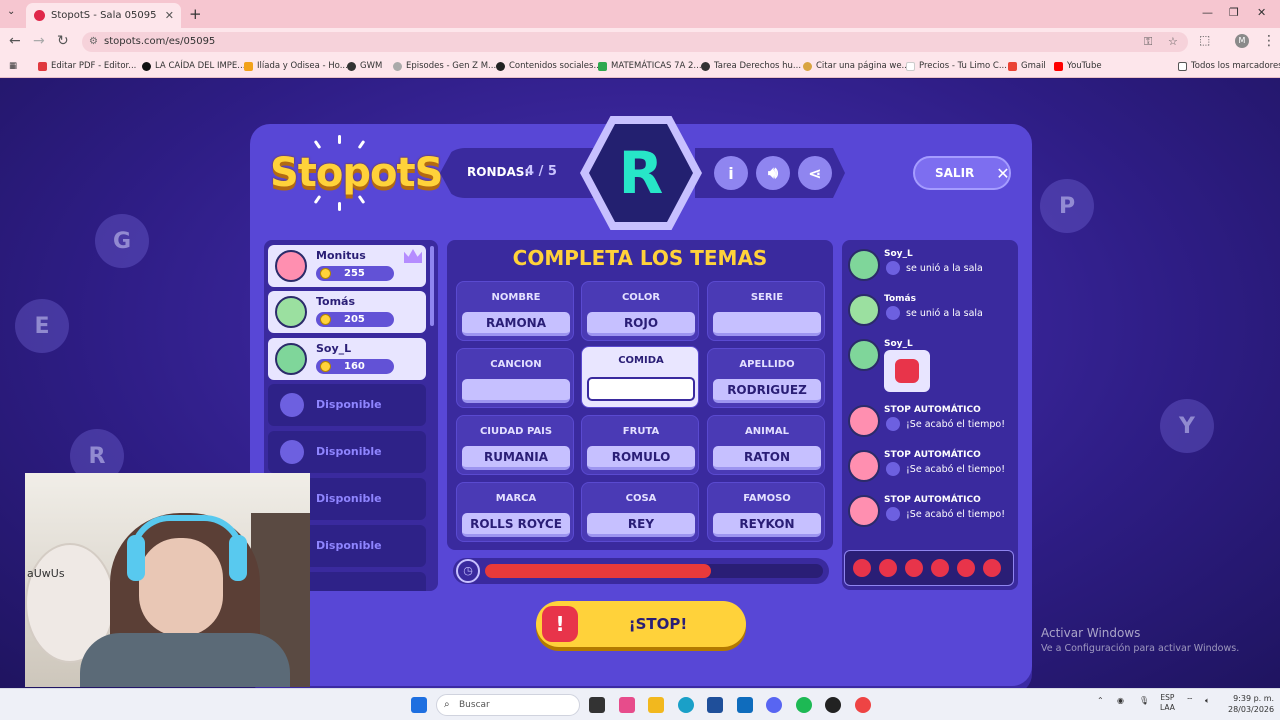 The image size is (1280, 720). I want to click on profile-avatar: M, so click(1242, 41).